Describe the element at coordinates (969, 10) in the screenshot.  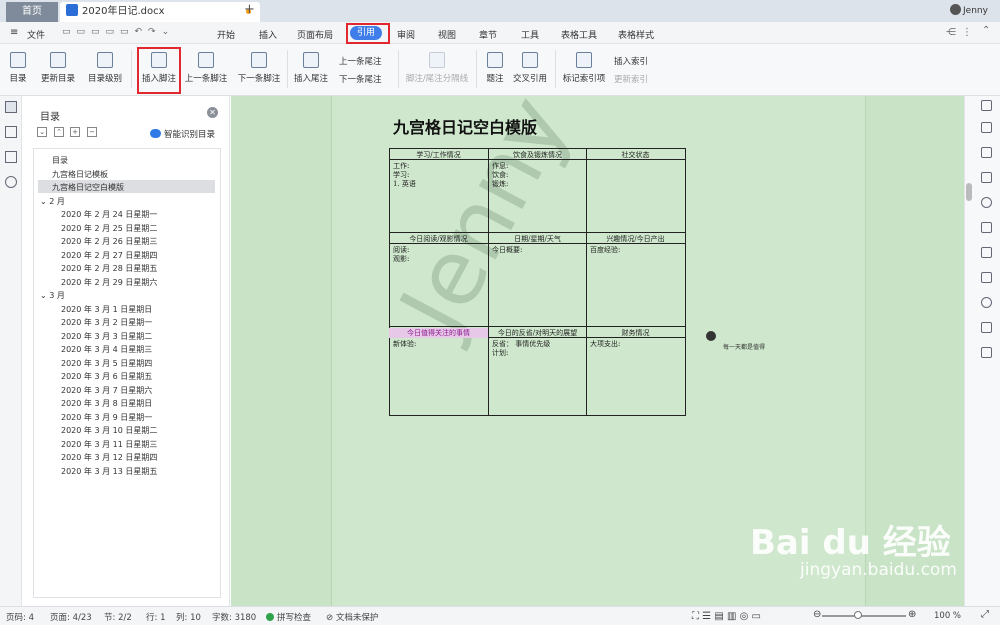
I see `user-account: Jenny` at that location.